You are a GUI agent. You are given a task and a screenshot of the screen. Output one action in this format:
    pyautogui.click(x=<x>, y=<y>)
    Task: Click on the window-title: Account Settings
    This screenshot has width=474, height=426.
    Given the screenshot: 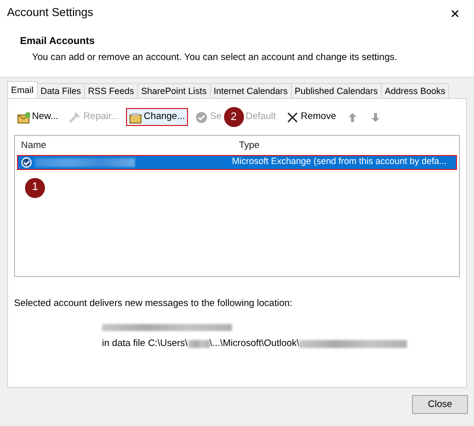 What is the action you would take?
    pyautogui.click(x=50, y=14)
    